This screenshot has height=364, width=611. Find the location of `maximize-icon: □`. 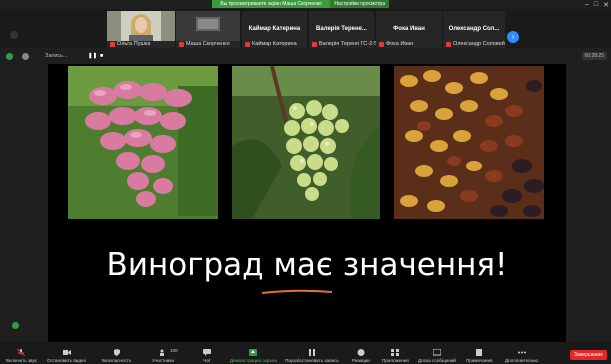

maximize-icon: □ is located at coordinates (596, 5).